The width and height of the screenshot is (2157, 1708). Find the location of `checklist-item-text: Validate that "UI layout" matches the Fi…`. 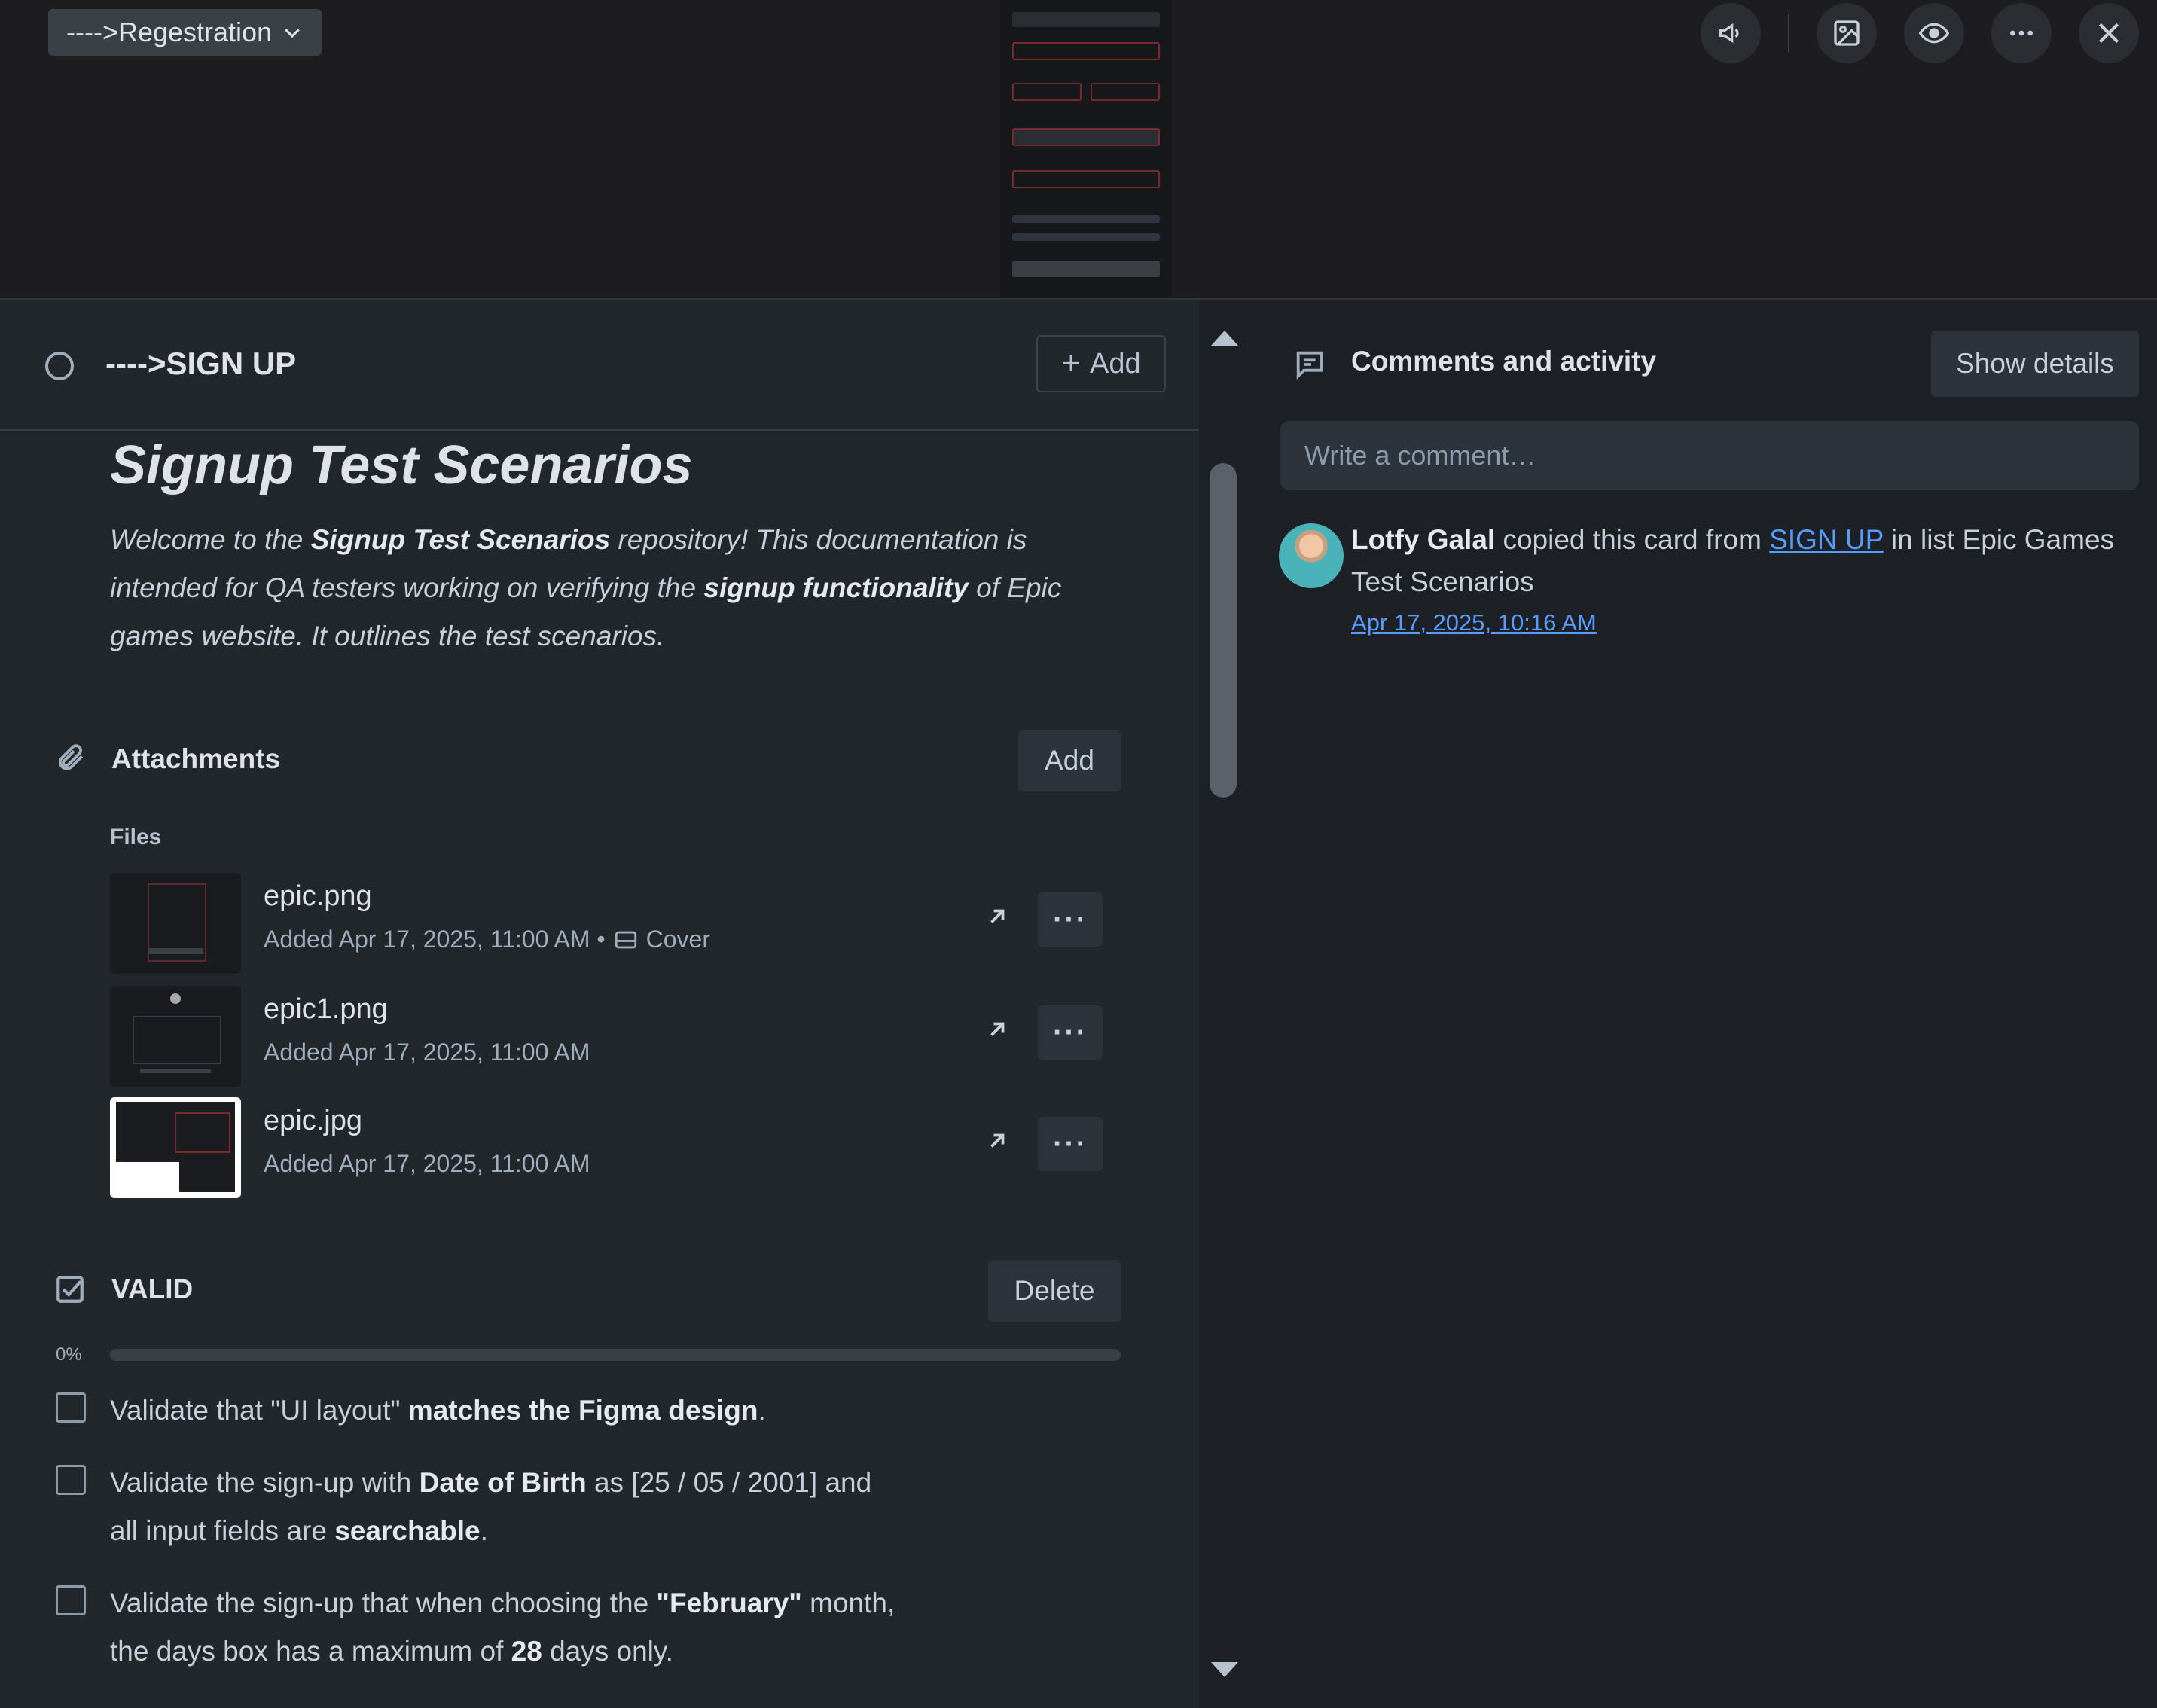

checklist-item-text: Validate that "UI layout" matches the Fi… is located at coordinates (547, 1410).